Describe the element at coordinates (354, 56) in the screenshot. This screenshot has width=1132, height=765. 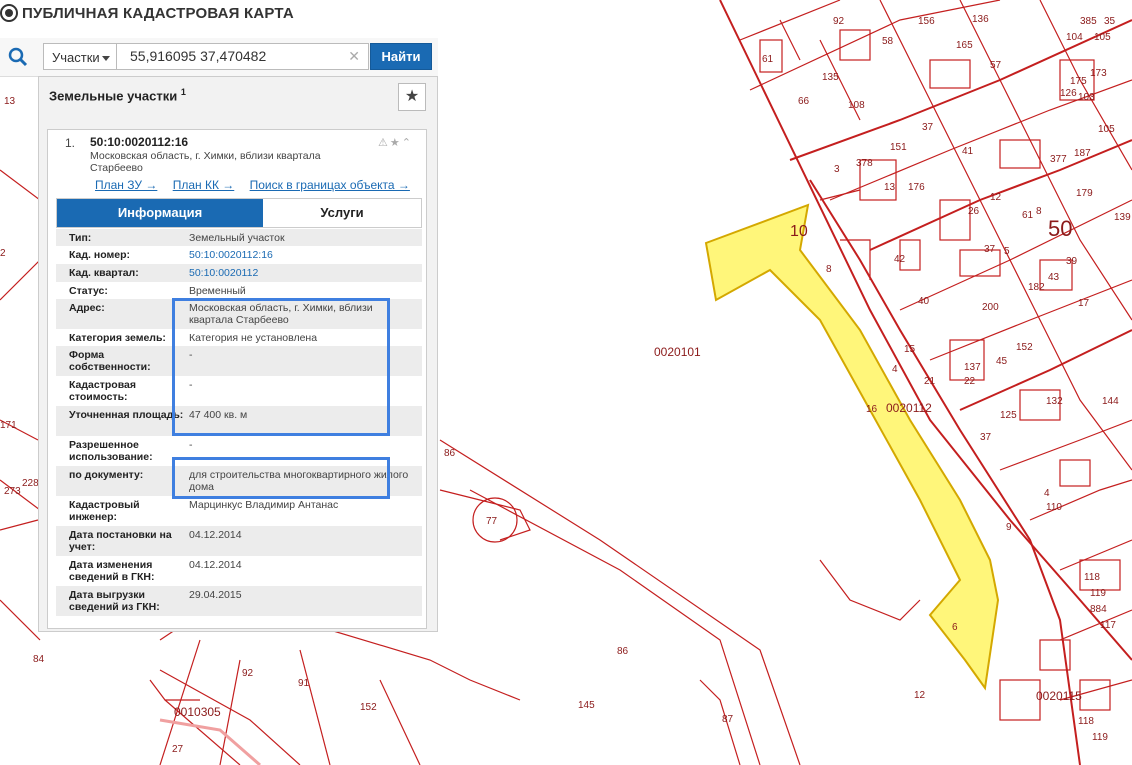
I see `clear-icon: ✕` at that location.